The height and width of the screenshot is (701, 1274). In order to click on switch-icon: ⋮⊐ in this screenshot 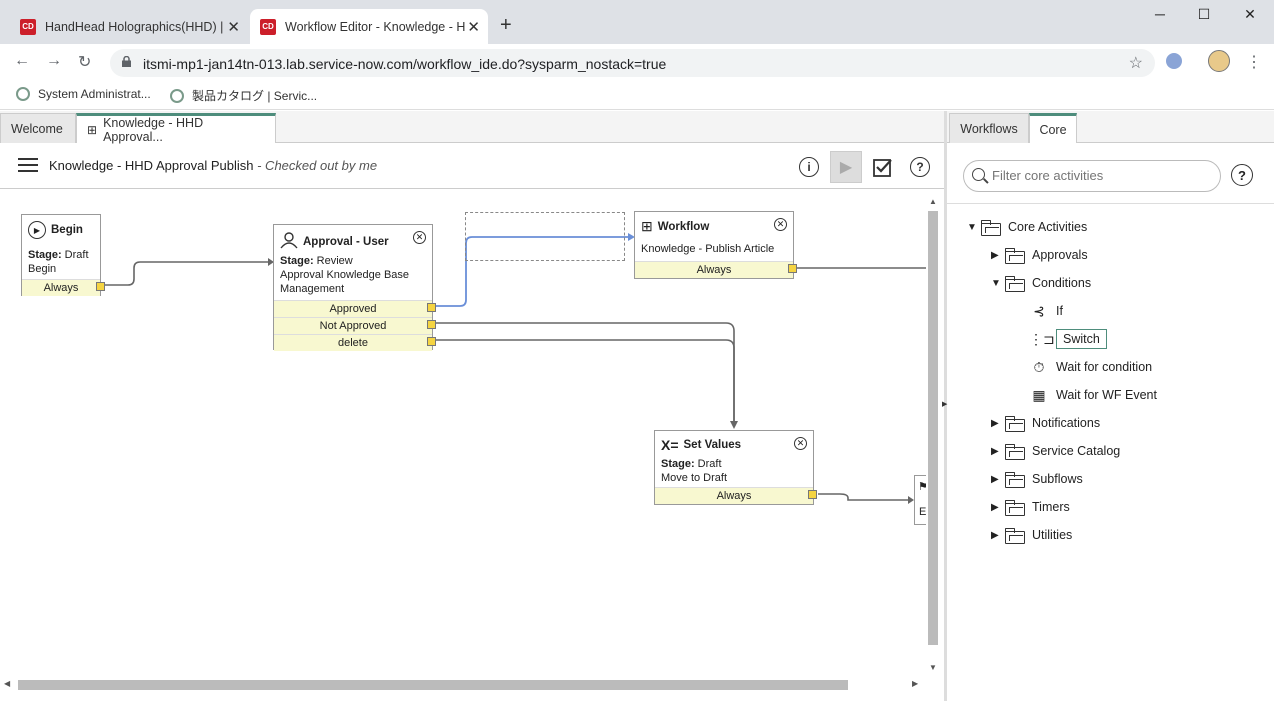, I will do `click(1042, 338)`.